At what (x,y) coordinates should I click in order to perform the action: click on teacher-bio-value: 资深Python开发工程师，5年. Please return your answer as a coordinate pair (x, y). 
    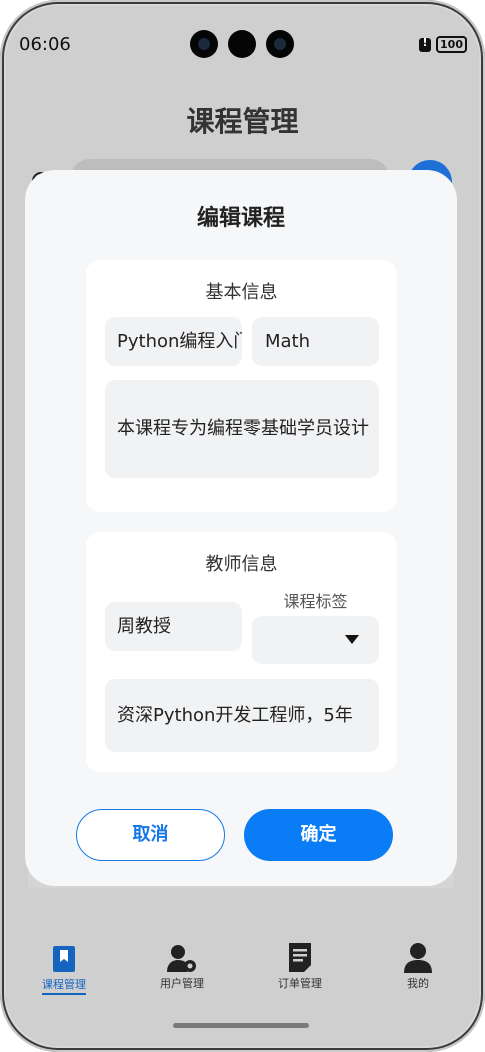
    Looking at the image, I should click on (235, 715).